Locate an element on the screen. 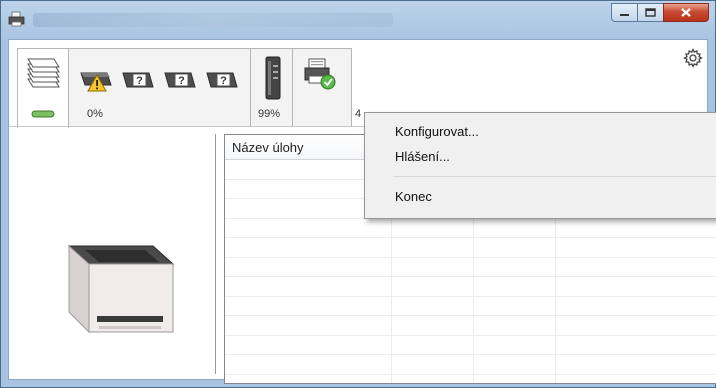  minimize-icon is located at coordinates (624, 14).